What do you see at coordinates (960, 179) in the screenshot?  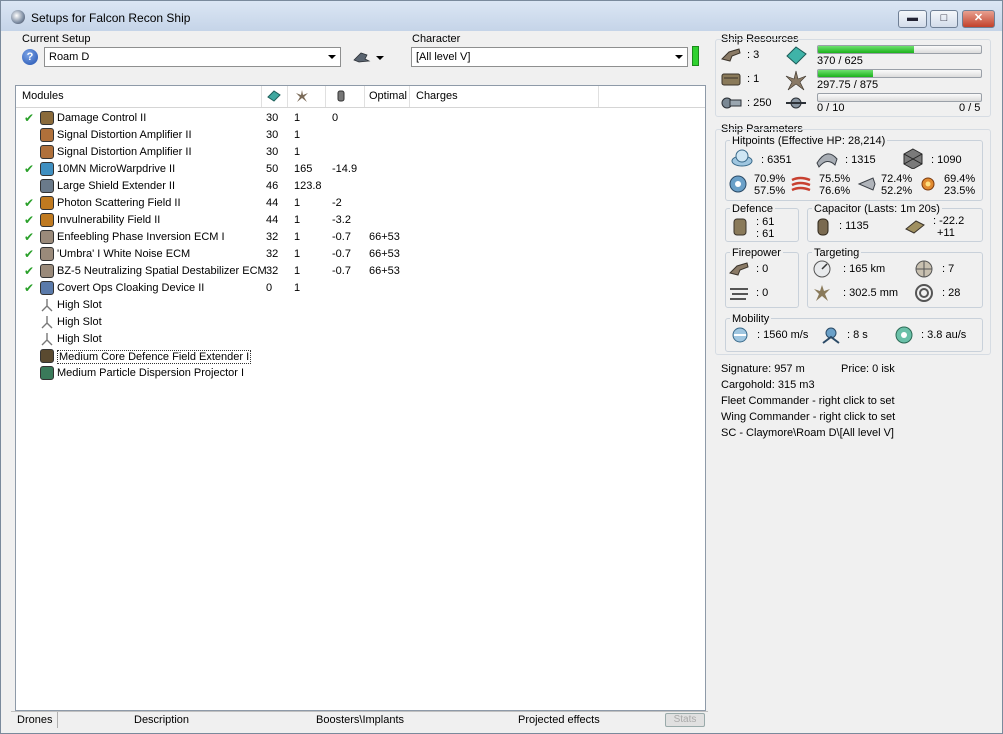 I see `explosive-resist-a: 69.4%` at bounding box center [960, 179].